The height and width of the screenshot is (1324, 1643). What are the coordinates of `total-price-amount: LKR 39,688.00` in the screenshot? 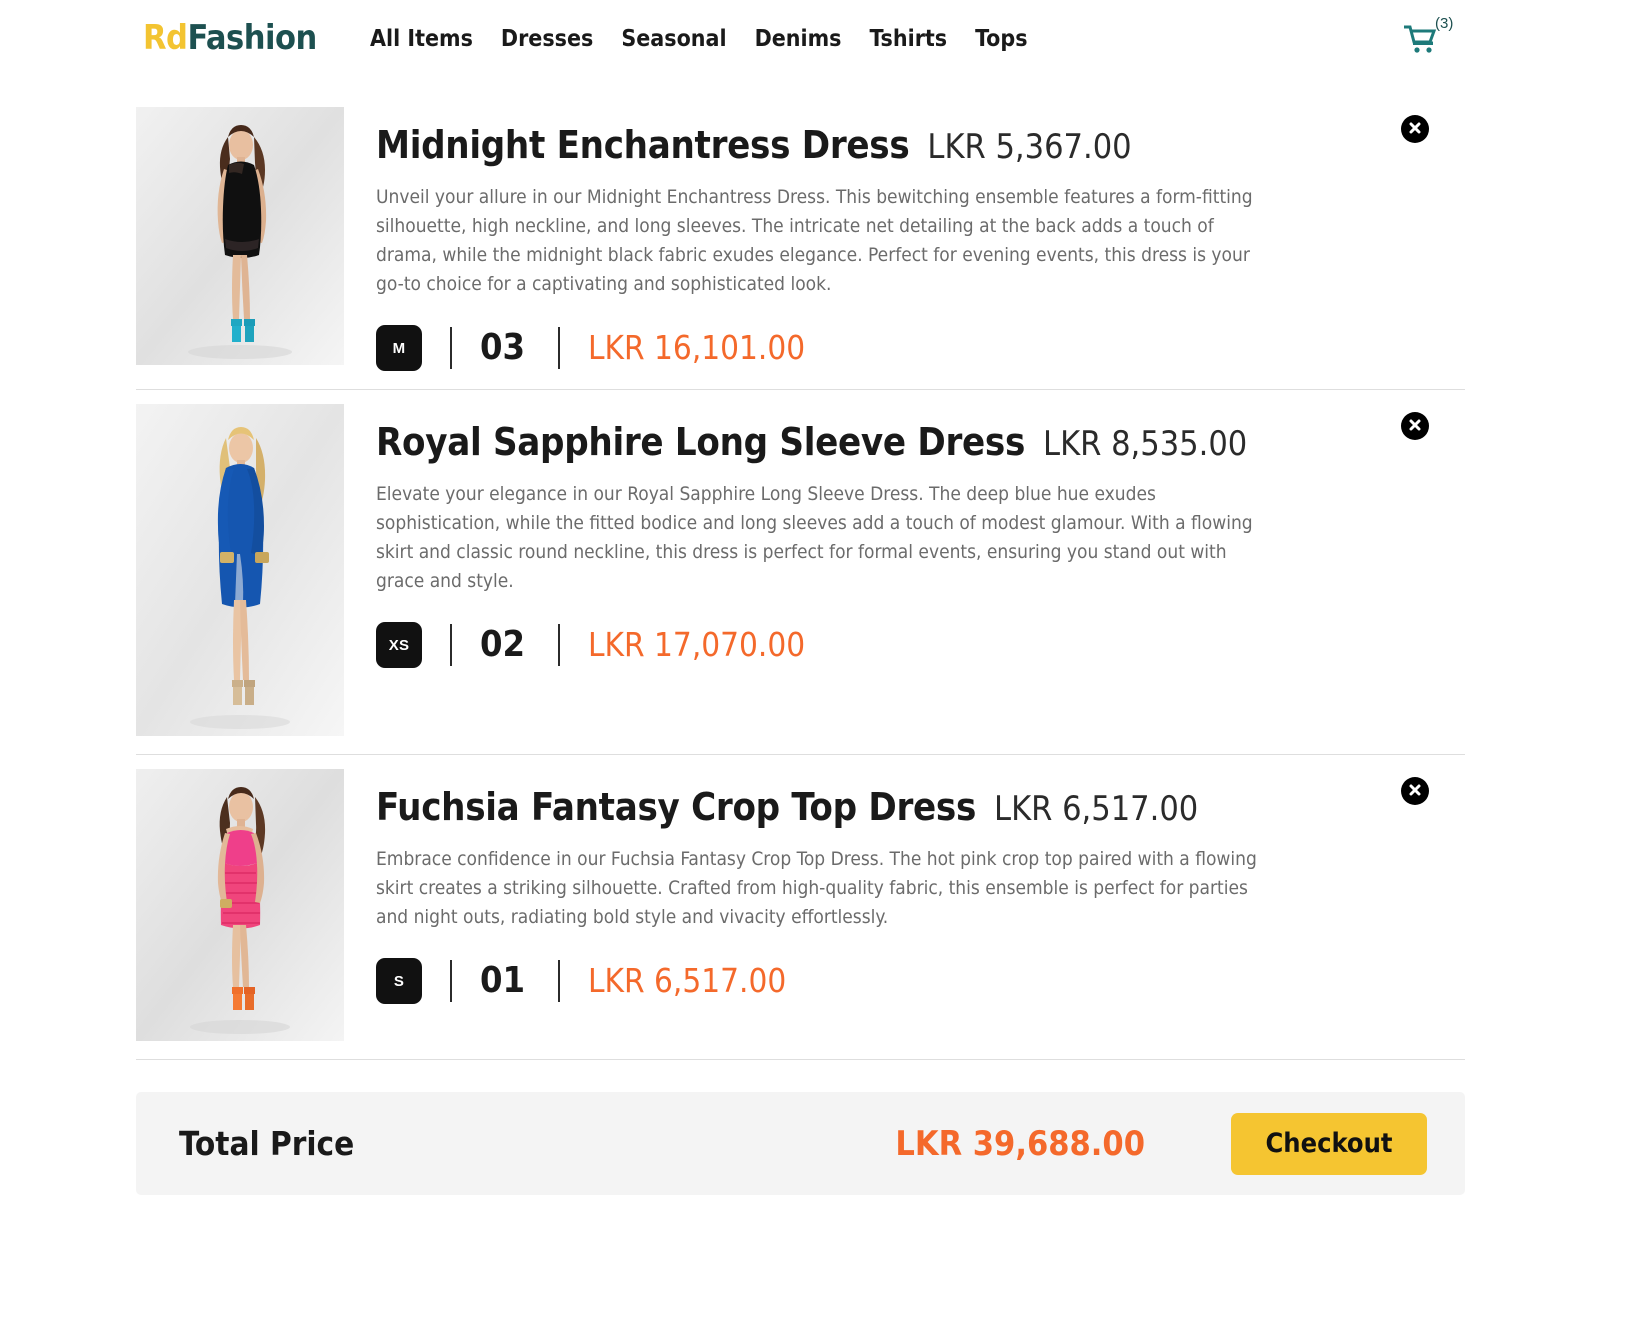 It's located at (1020, 1143).